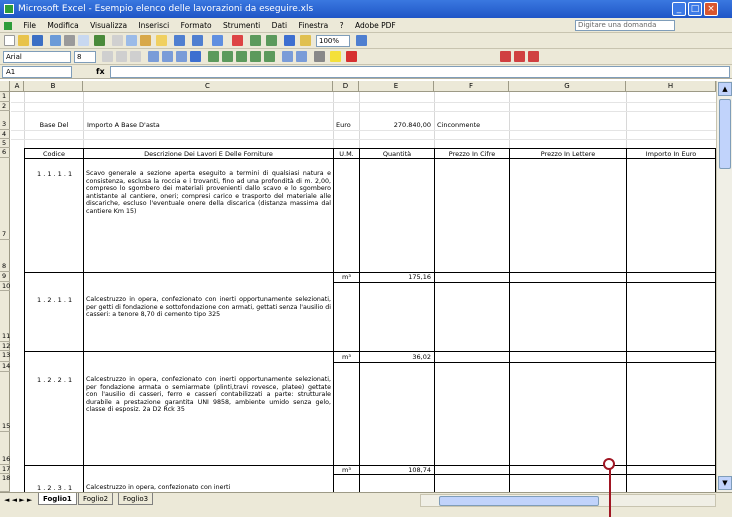  What do you see at coordinates (271, 40) in the screenshot?
I see `sort-descending-icon` at bounding box center [271, 40].